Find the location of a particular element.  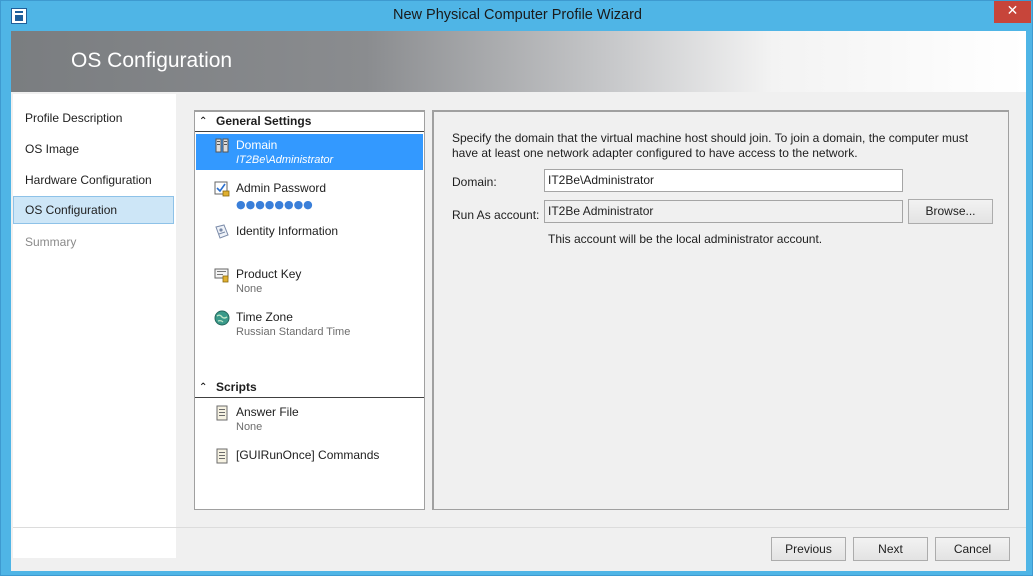

next-button: Next is located at coordinates (890, 549).